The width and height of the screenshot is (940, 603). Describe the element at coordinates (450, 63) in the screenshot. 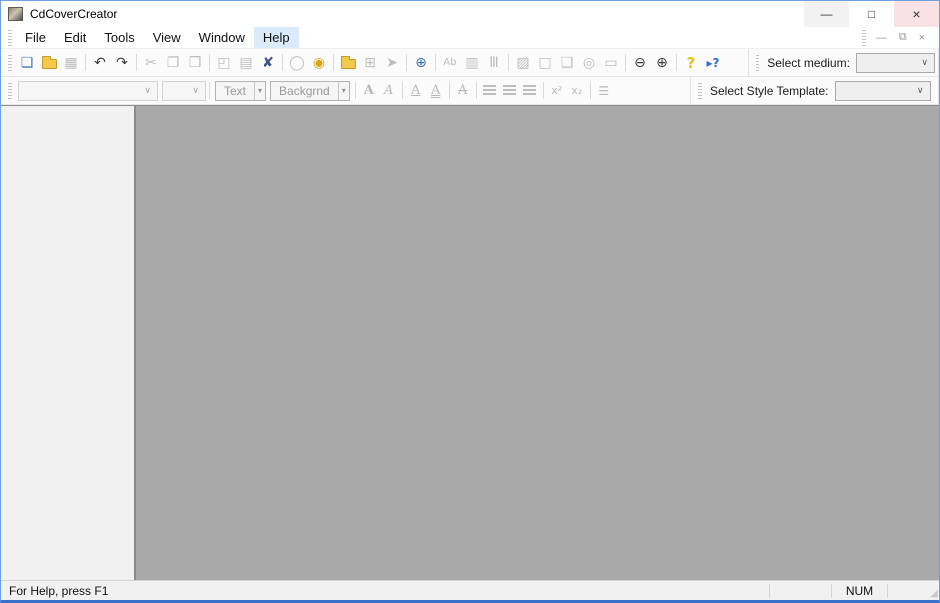

I see `text-field-button: Ab` at that location.